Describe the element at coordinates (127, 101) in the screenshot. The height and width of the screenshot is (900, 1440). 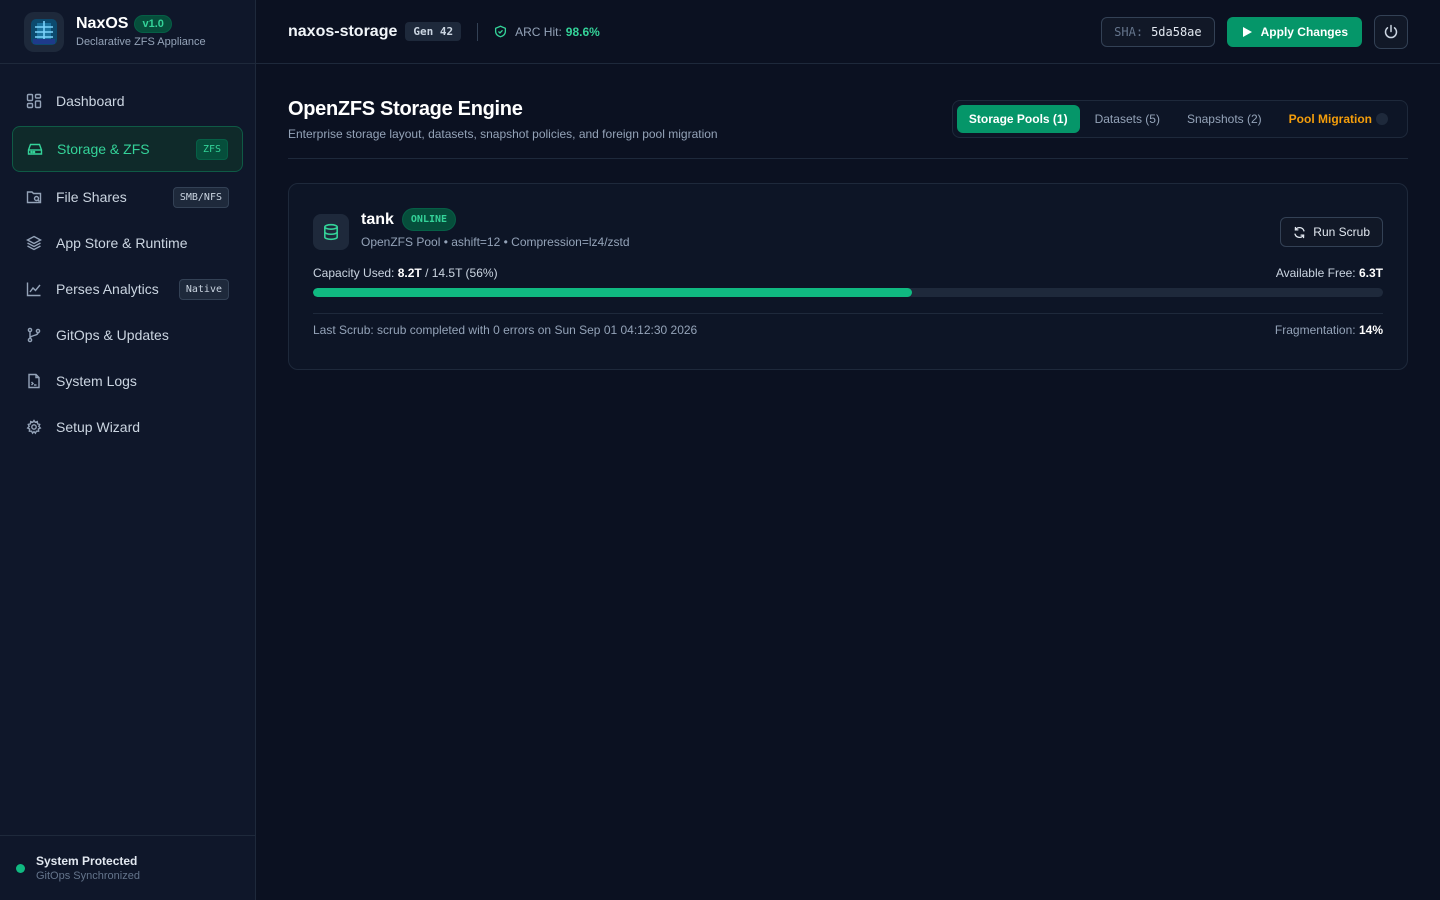
I see `sidebar-item-dashboard: Dashboard` at that location.